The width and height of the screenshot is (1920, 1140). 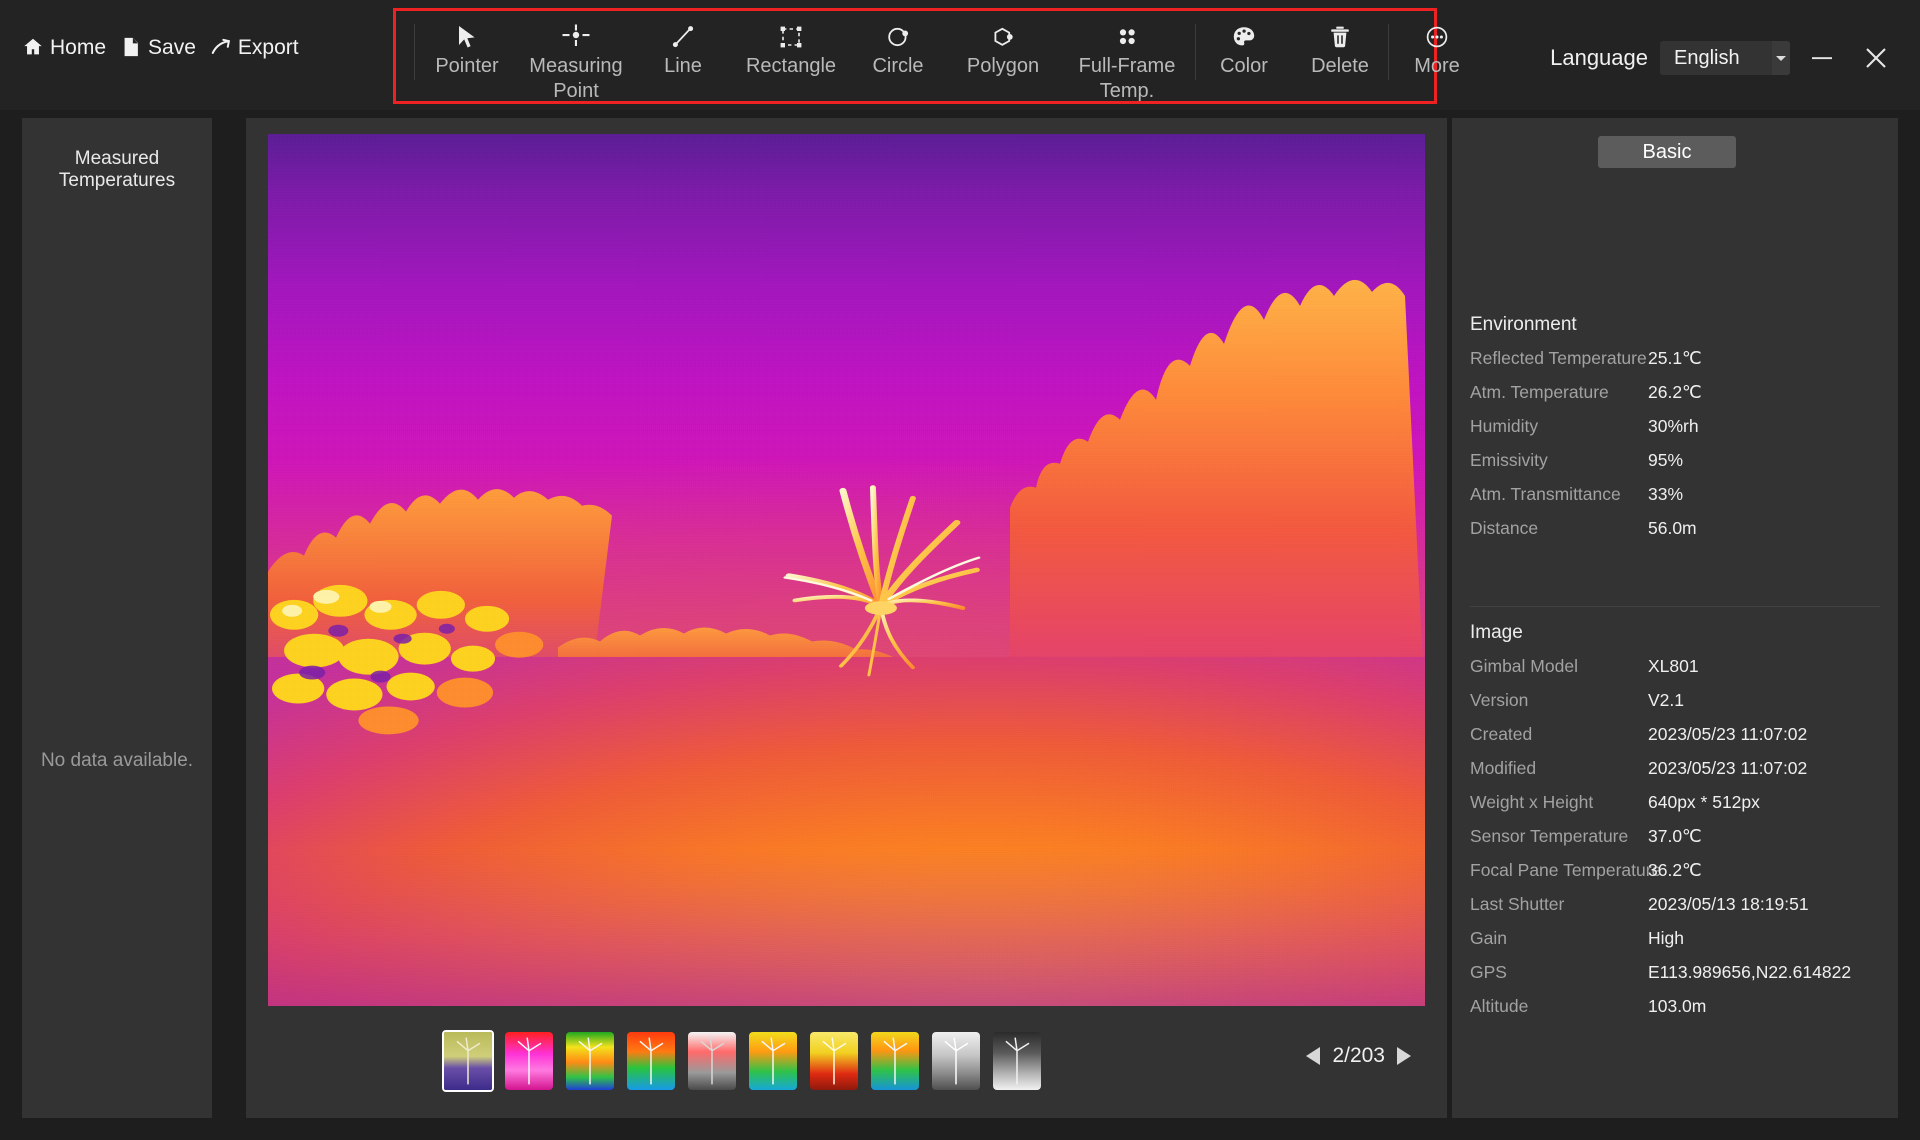 I want to click on close-button, so click(x=1876, y=58).